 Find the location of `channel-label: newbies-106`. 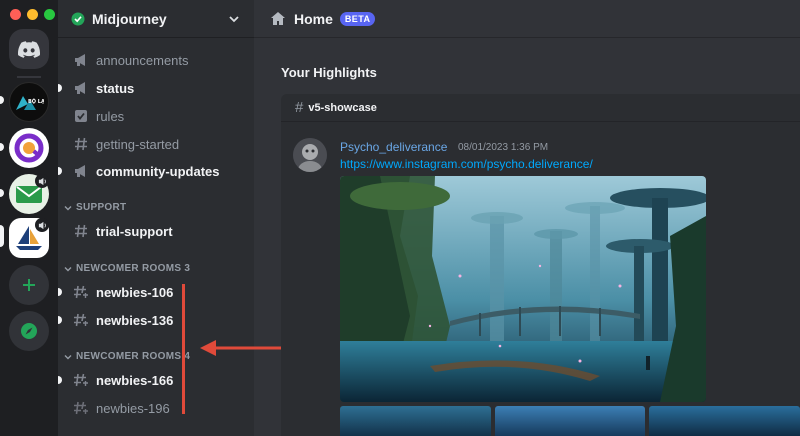

channel-label: newbies-106 is located at coordinates (135, 292).